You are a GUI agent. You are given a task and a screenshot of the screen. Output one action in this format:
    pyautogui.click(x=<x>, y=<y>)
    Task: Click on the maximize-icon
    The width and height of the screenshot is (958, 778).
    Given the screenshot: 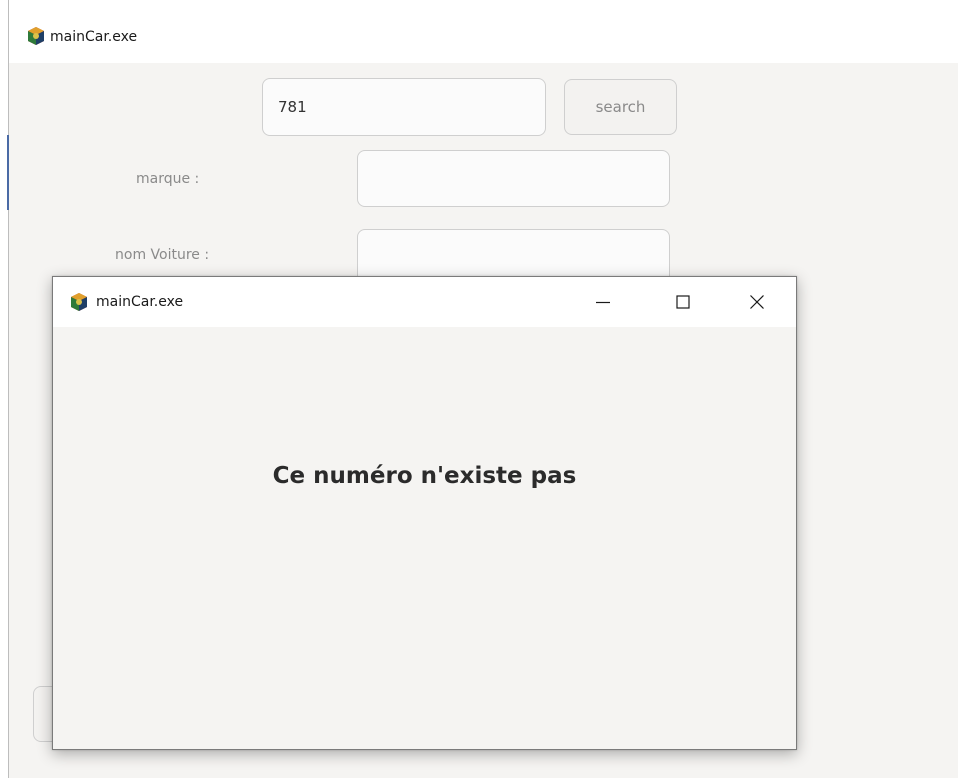 What is the action you would take?
    pyautogui.click(x=683, y=302)
    